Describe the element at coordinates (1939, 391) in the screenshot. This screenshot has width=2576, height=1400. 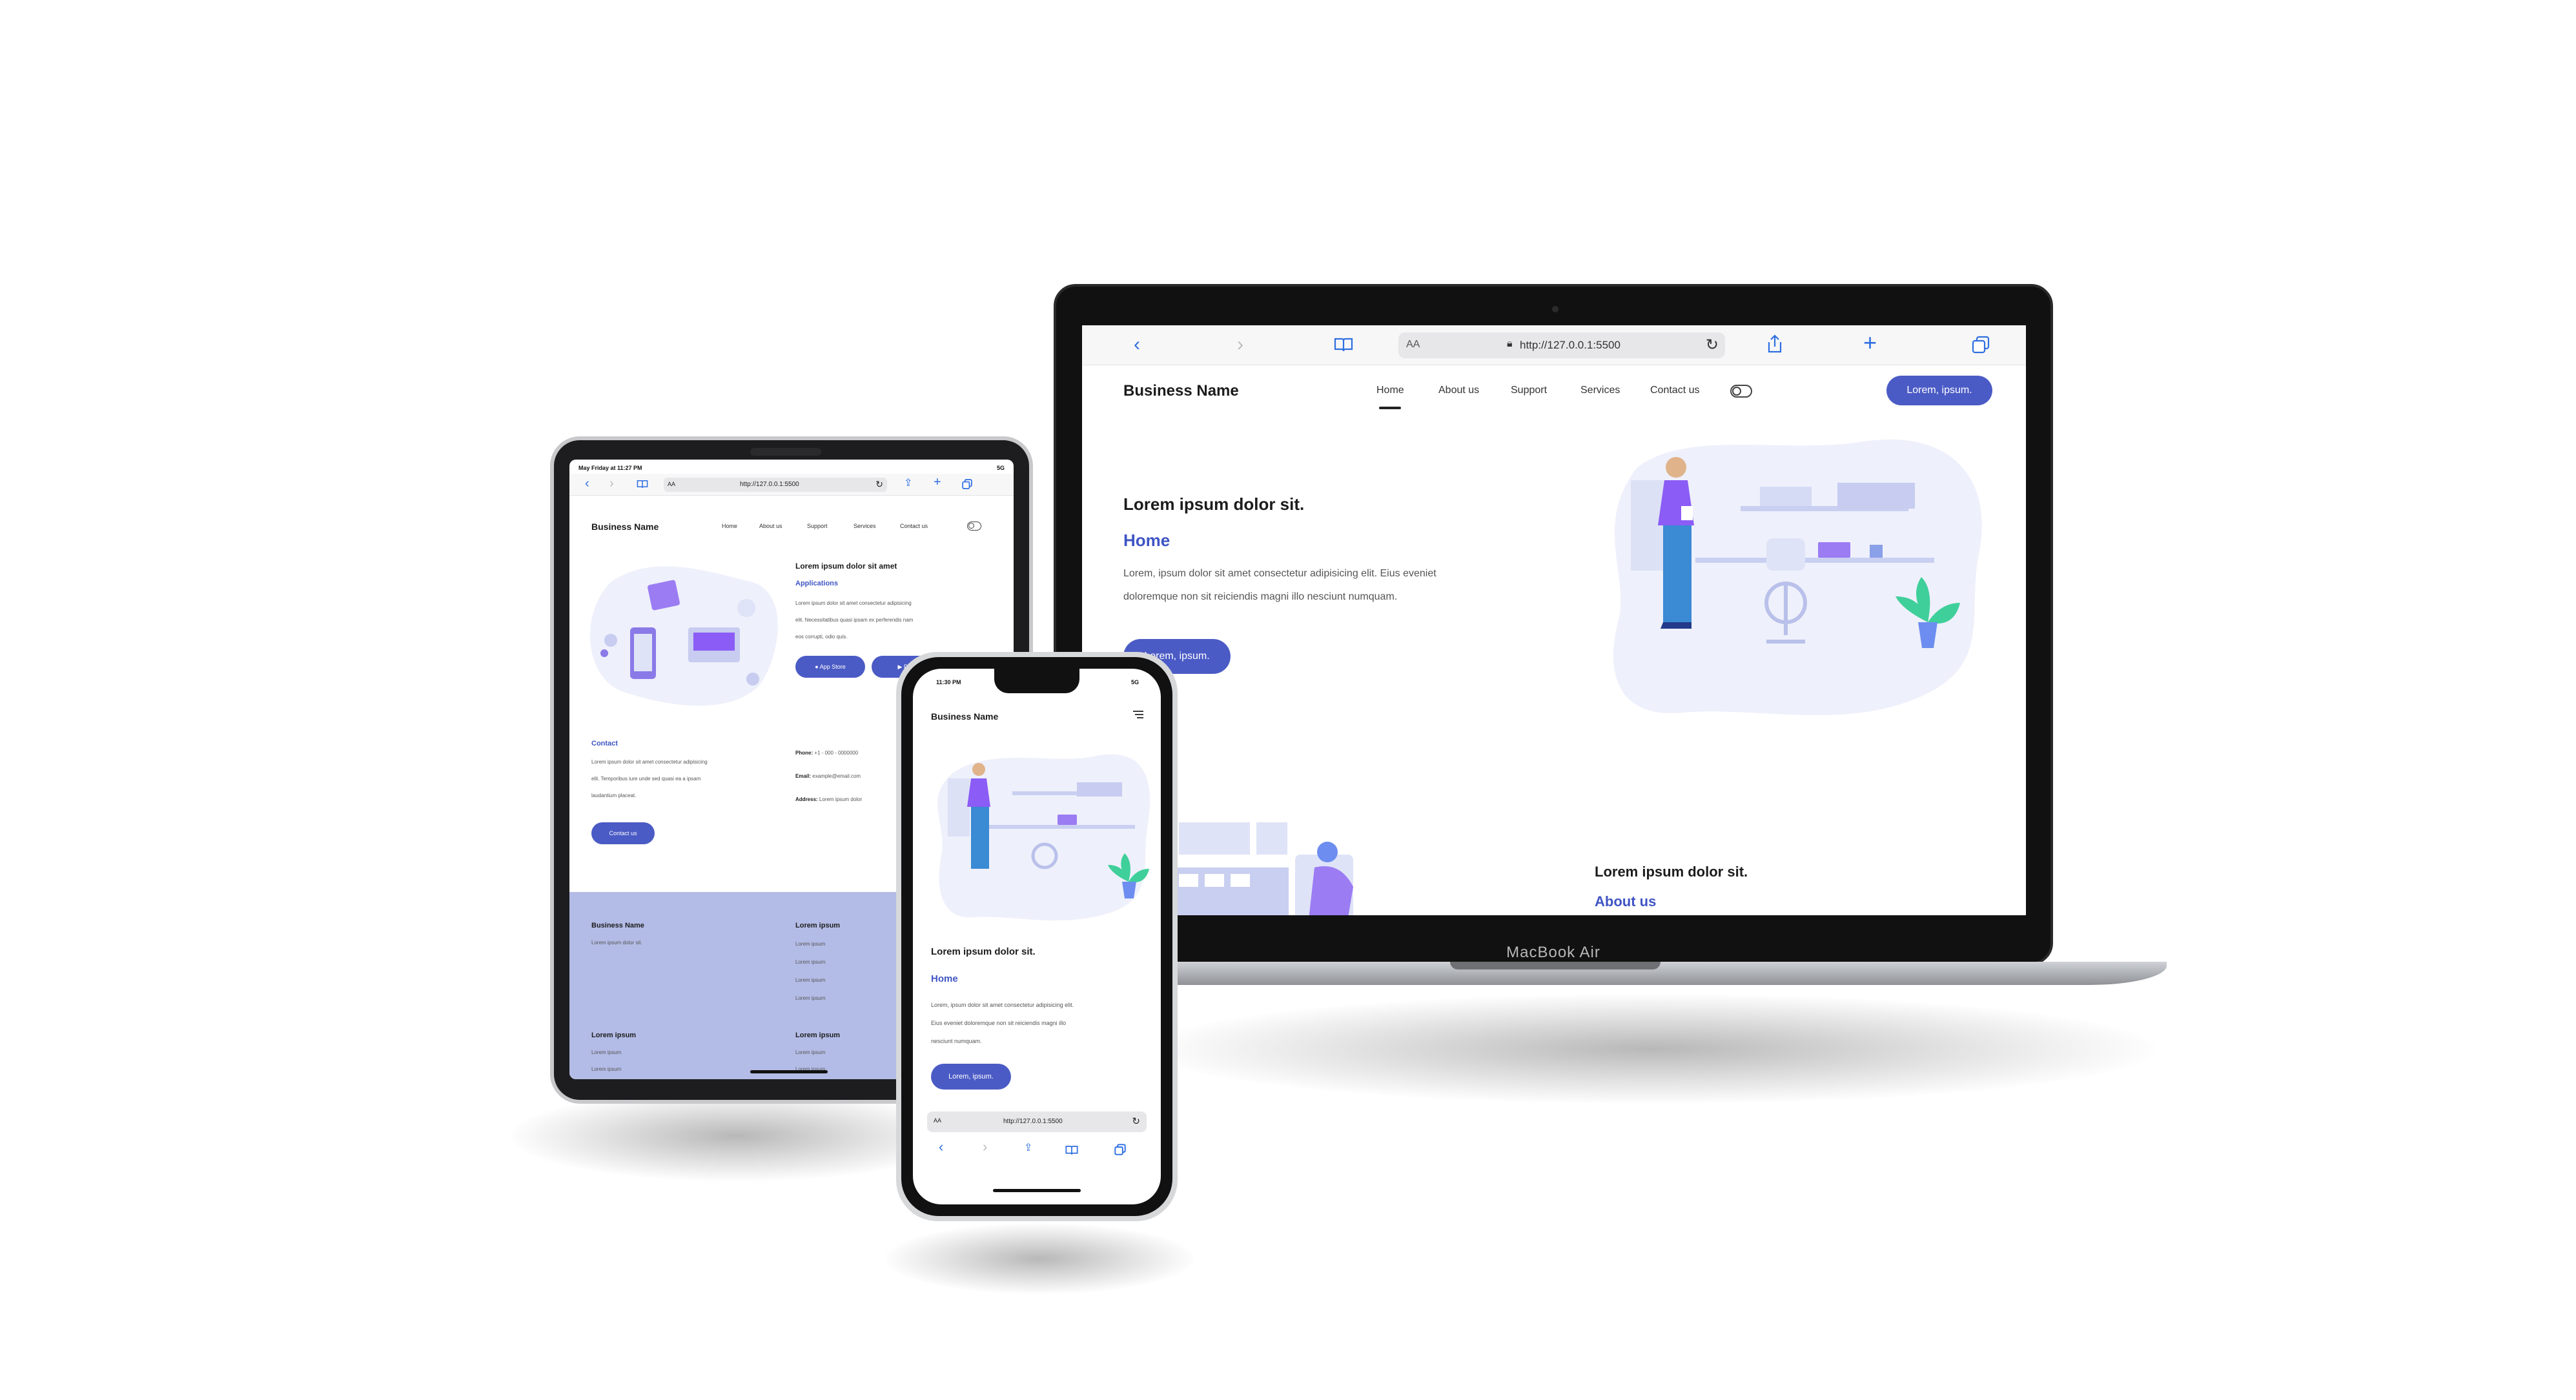
I see `header-cta-button: Lorem, ipsum.` at that location.